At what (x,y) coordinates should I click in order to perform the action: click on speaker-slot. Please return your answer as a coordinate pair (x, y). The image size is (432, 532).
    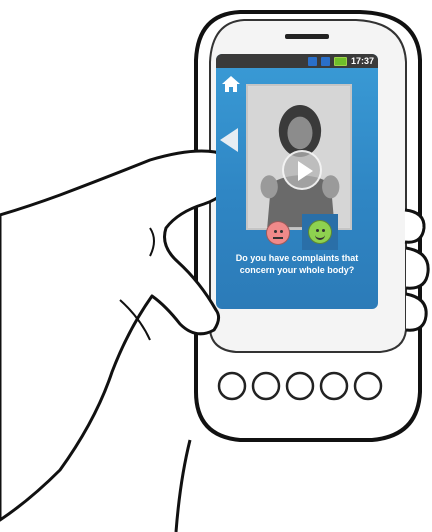
    Looking at the image, I should click on (307, 36).